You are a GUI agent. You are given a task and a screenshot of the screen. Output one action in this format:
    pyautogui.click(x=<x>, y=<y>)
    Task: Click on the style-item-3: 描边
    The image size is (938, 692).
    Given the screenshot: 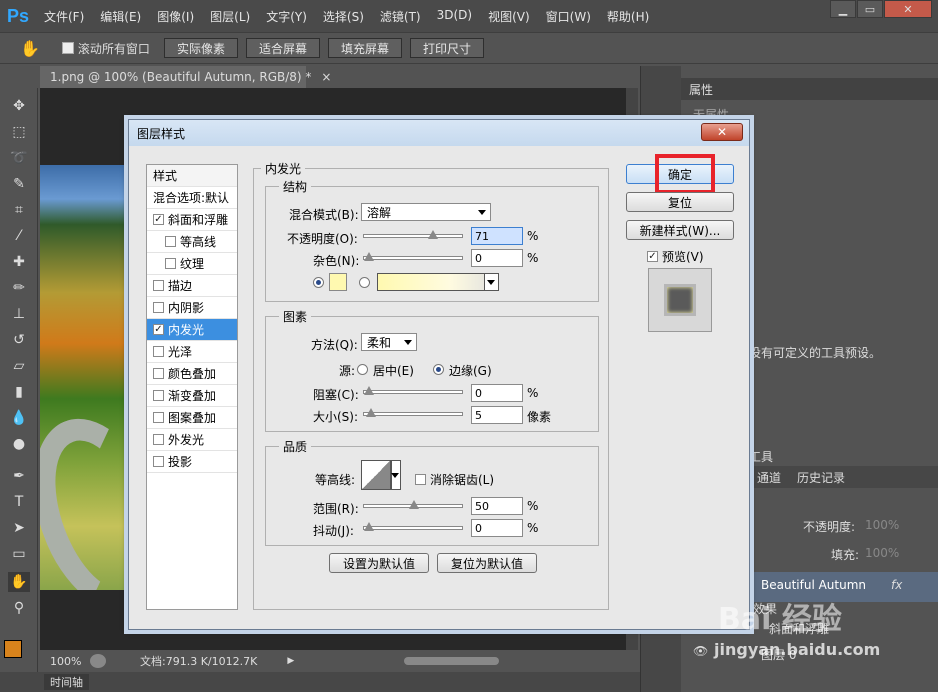 What is the action you would take?
    pyautogui.click(x=192, y=286)
    